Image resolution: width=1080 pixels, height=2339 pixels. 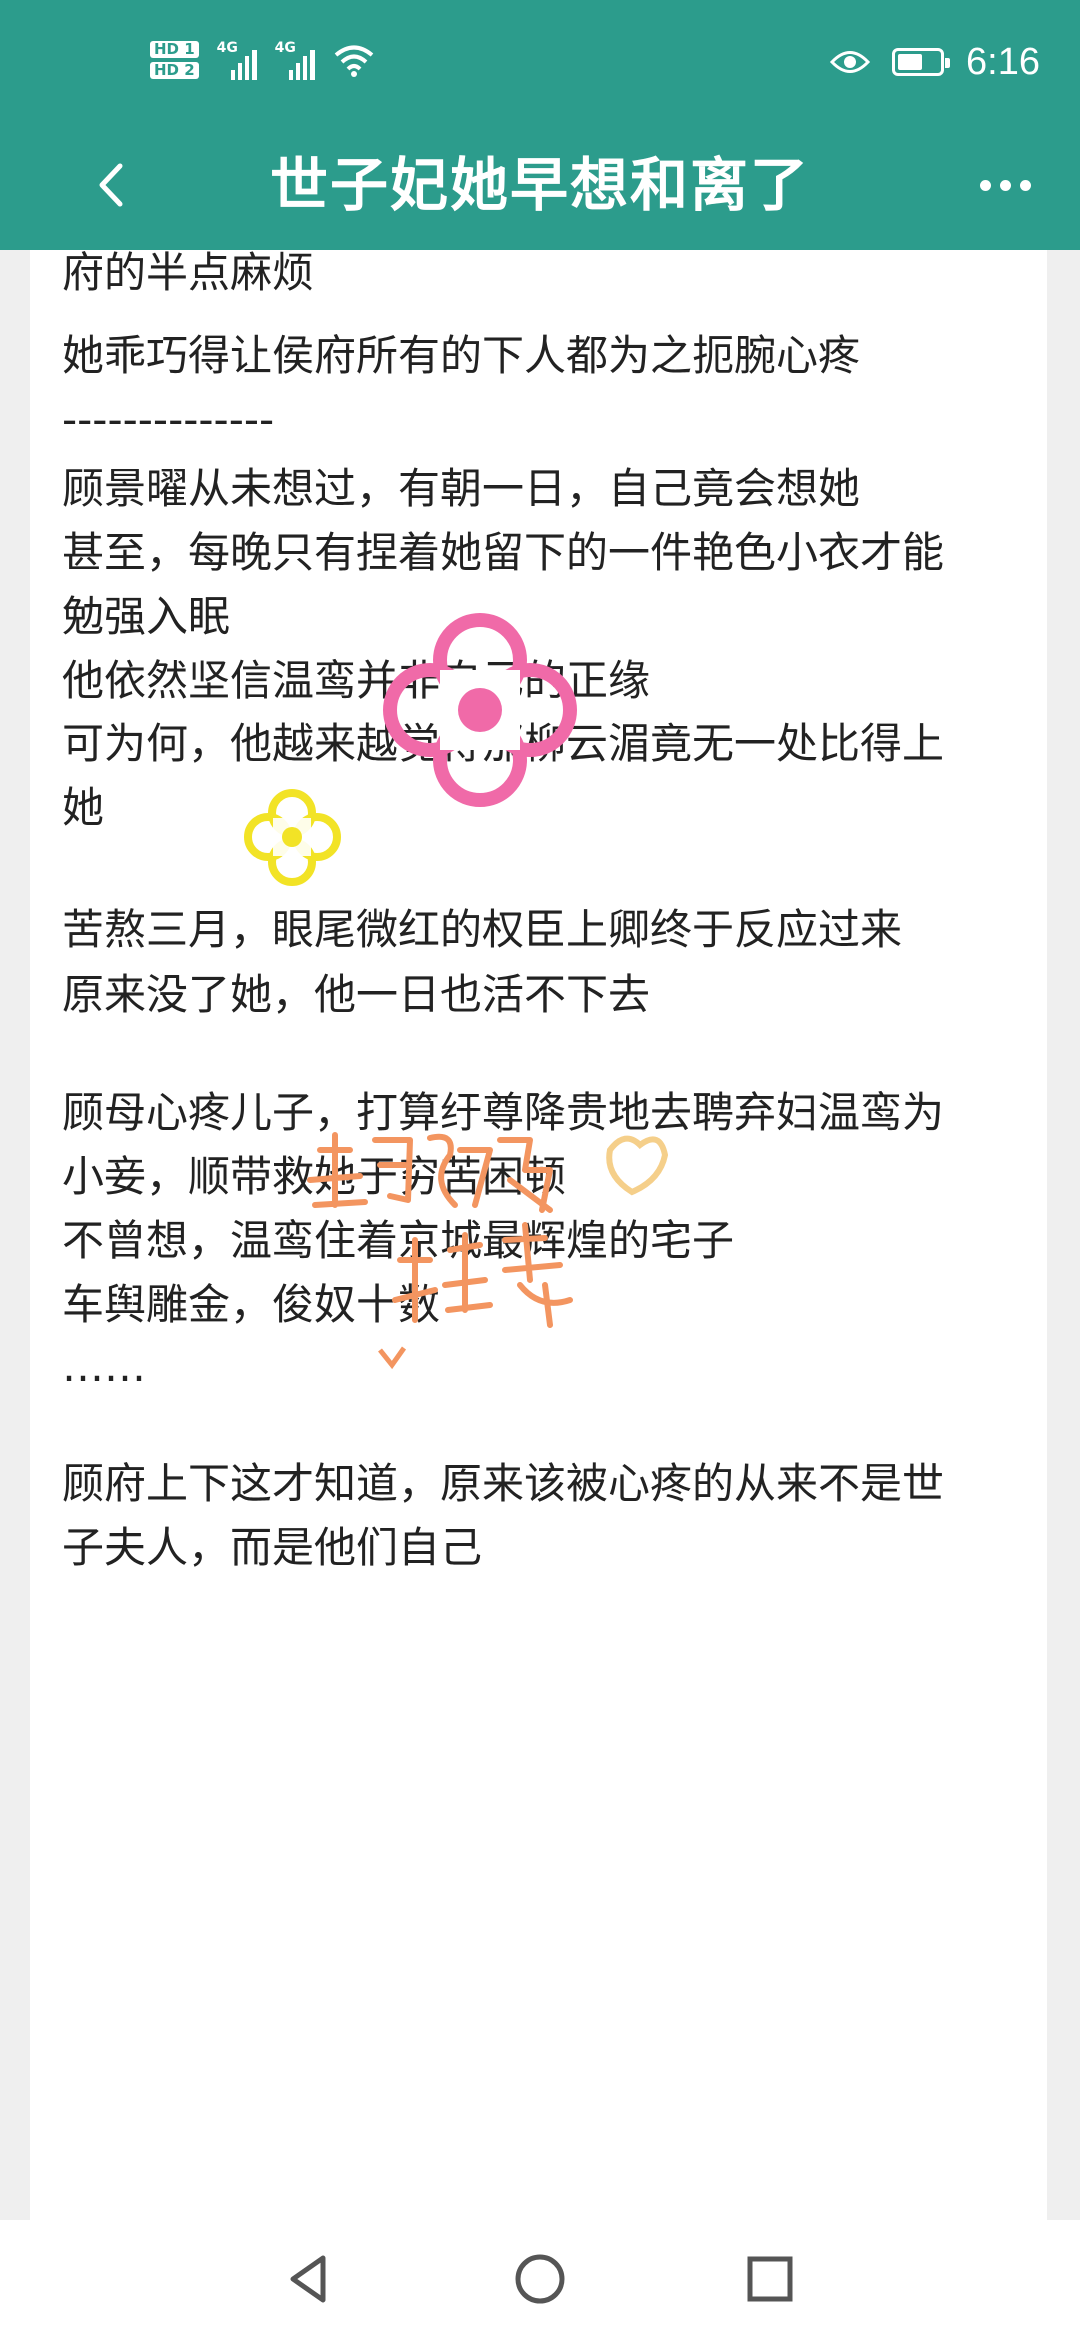 I want to click on clock: 6:16, so click(x=1003, y=61).